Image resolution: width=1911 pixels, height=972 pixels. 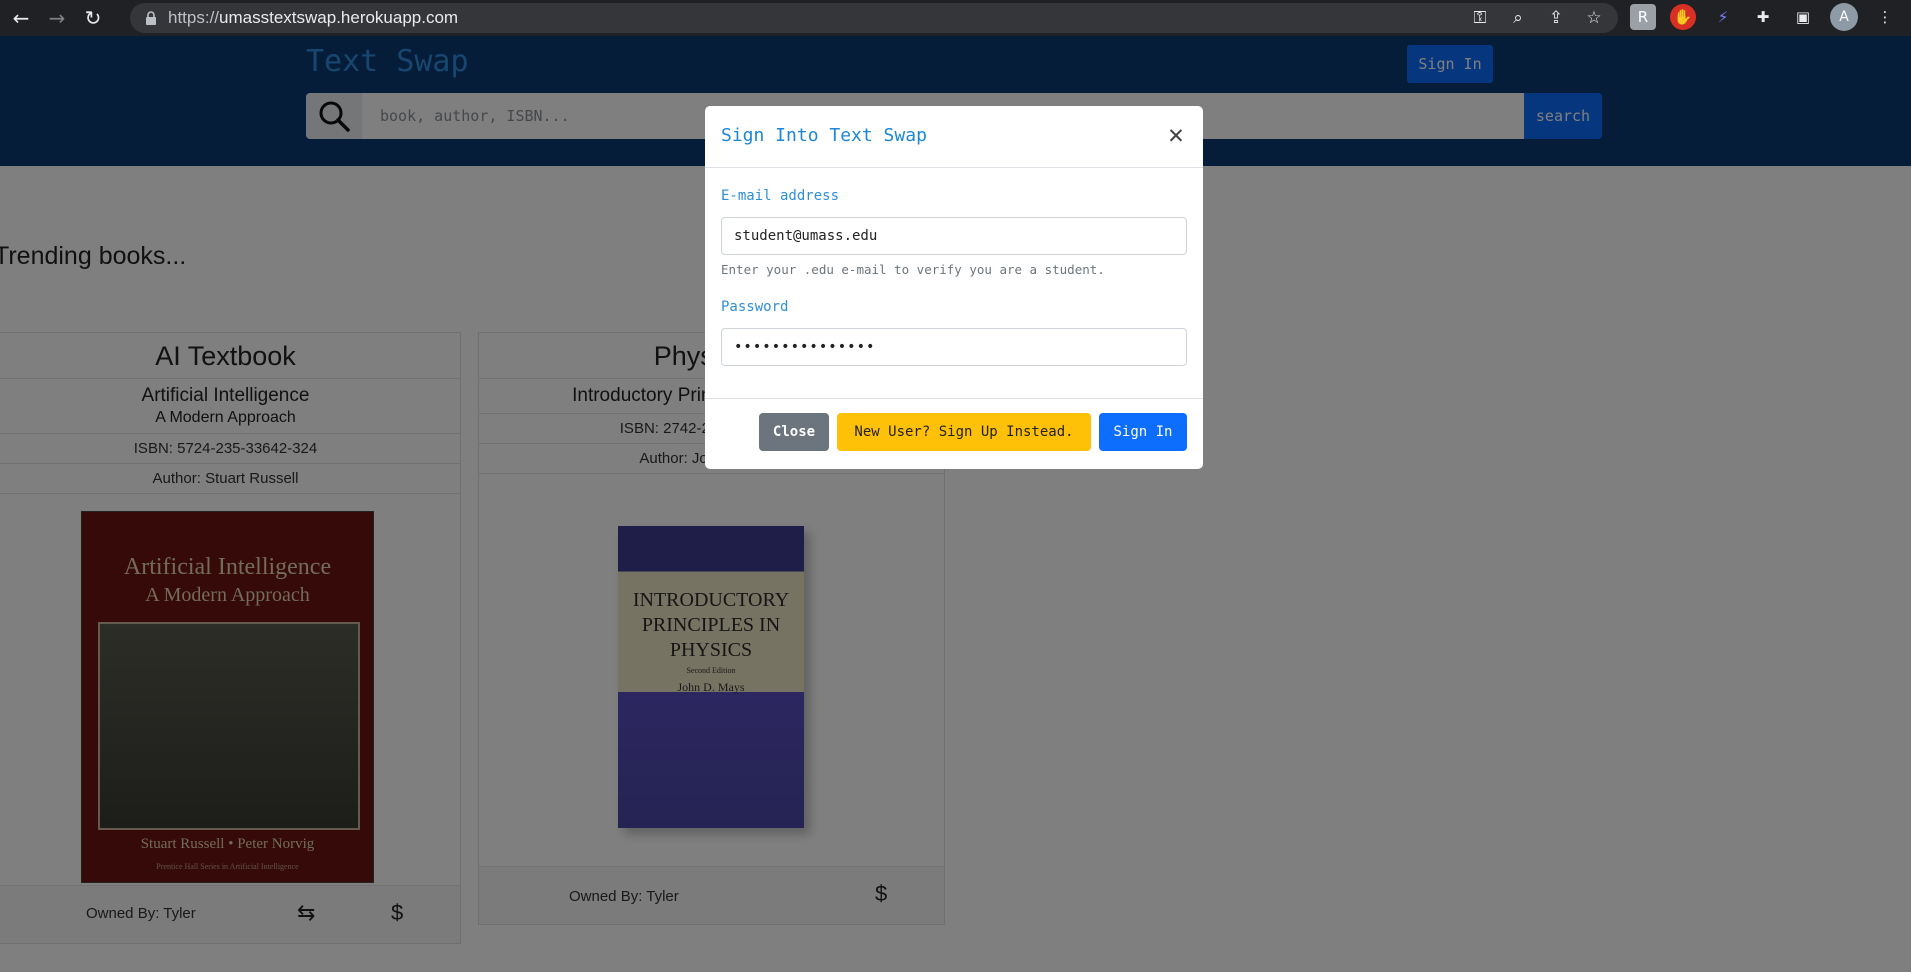 What do you see at coordinates (1885, 17) in the screenshot?
I see `menu-icon: ⋮` at bounding box center [1885, 17].